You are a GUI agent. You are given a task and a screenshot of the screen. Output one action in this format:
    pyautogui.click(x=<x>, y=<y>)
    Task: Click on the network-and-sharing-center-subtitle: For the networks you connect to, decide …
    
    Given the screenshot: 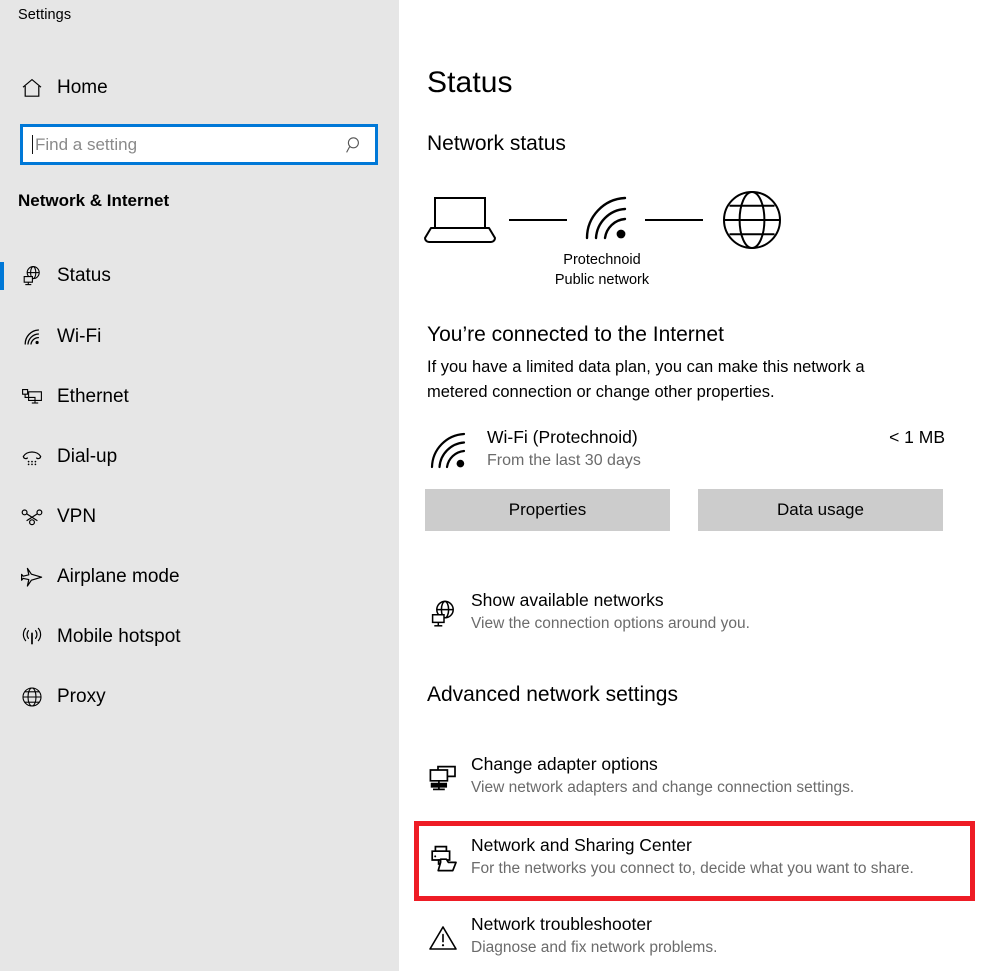 What is the action you would take?
    pyautogui.click(x=692, y=868)
    